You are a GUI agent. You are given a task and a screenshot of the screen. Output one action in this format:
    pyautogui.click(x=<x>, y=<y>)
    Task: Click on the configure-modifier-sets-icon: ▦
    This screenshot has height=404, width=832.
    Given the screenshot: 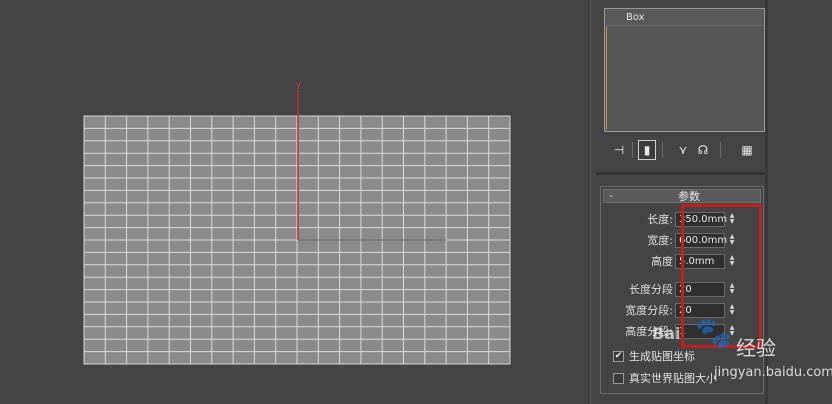 What is the action you would take?
    pyautogui.click(x=747, y=150)
    